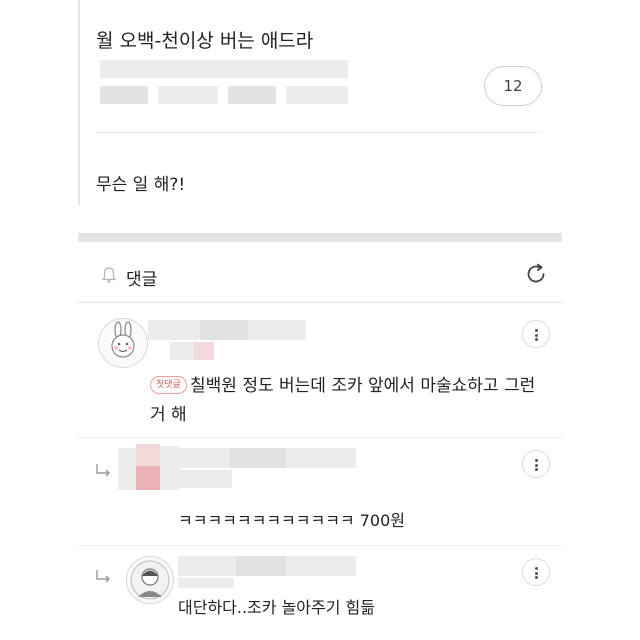 The image size is (640, 640). I want to click on bell-icon, so click(109, 275).